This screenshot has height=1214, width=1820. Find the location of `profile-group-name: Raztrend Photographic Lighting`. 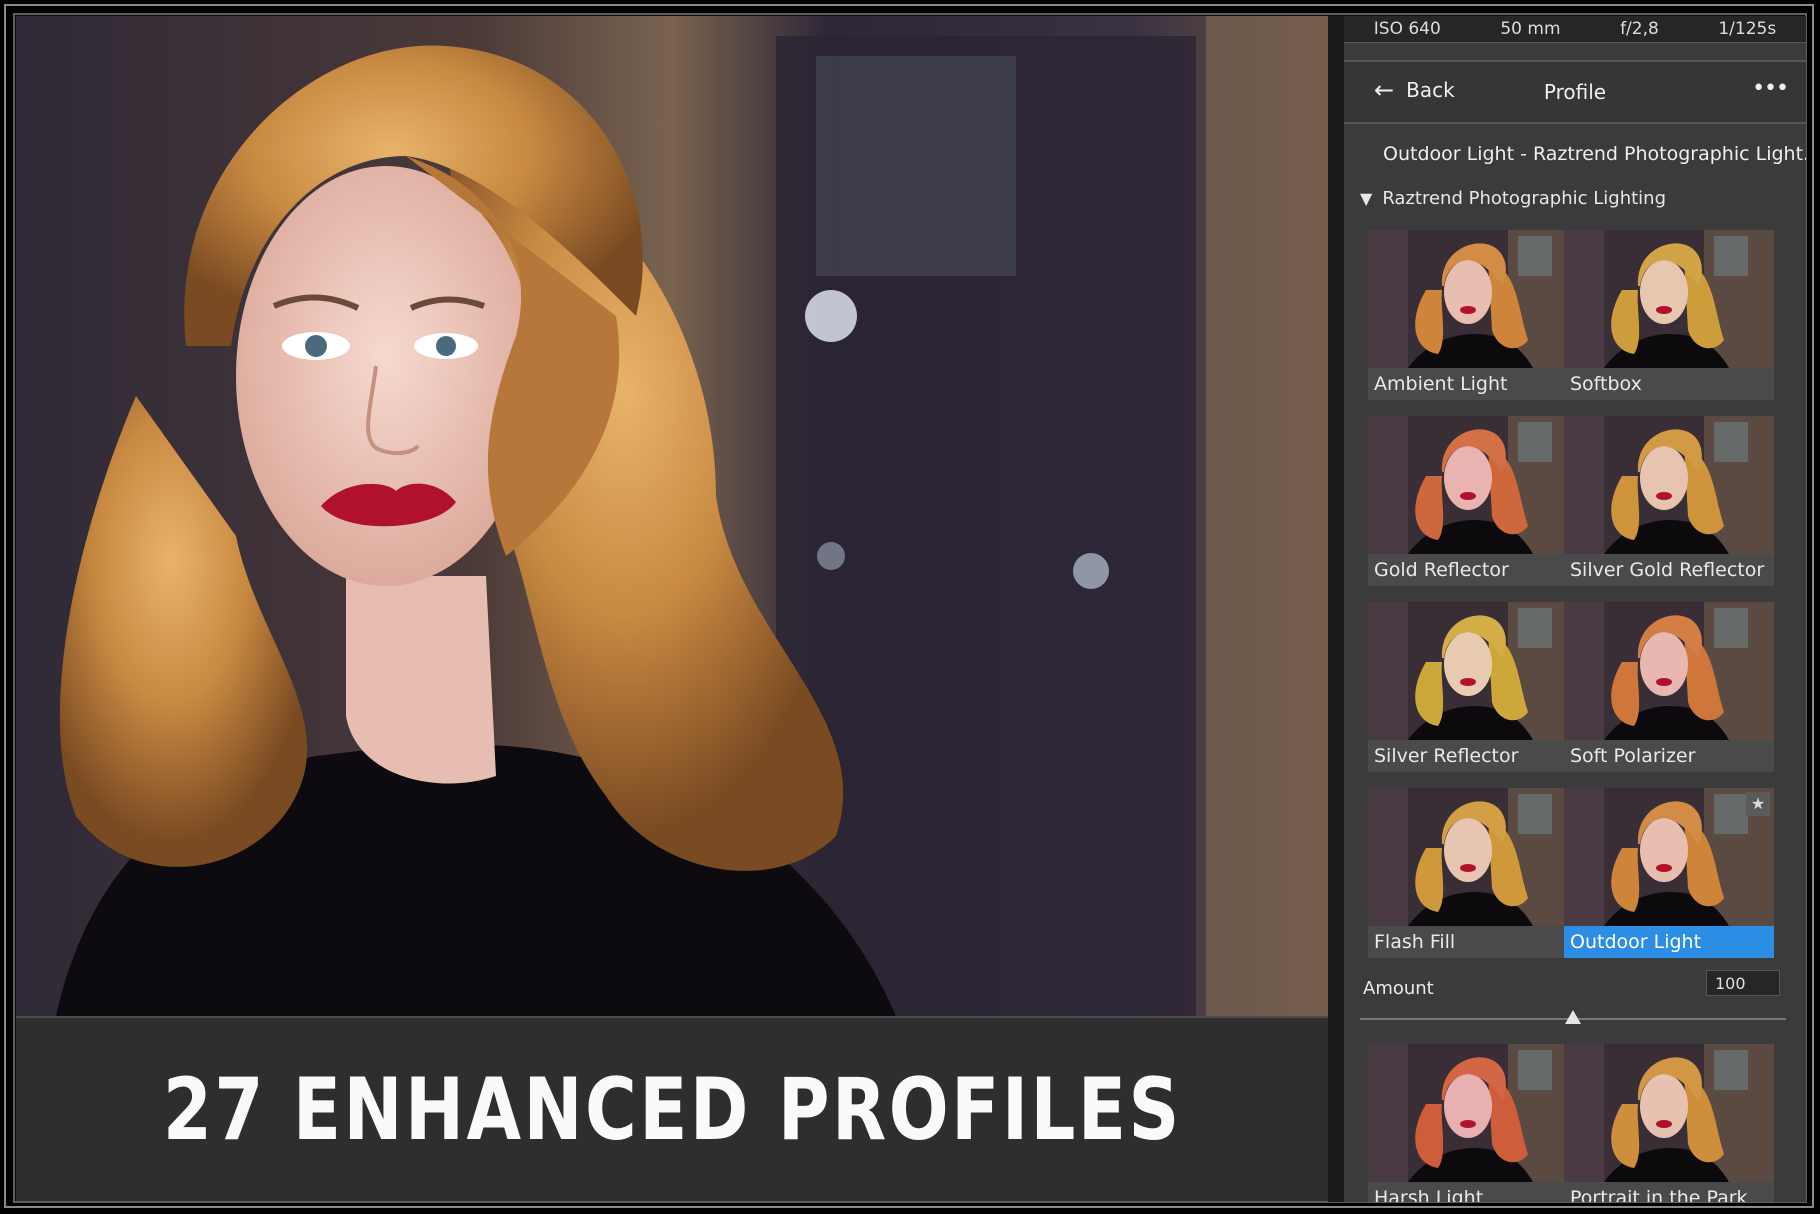

profile-group-name: Raztrend Photographic Lighting is located at coordinates (1524, 198).